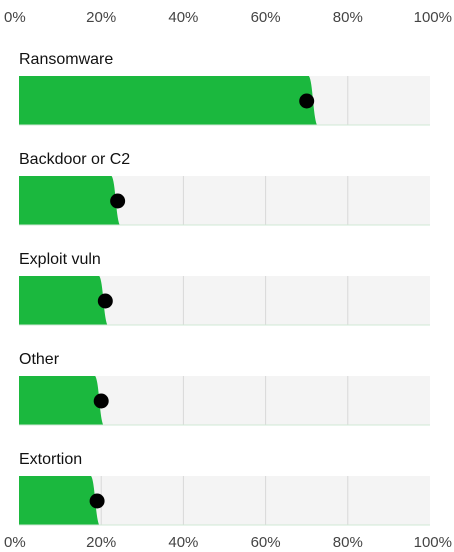 Image resolution: width=454 pixels, height=552 pixels. I want to click on bottom-tick-label: 60%, so click(266, 542).